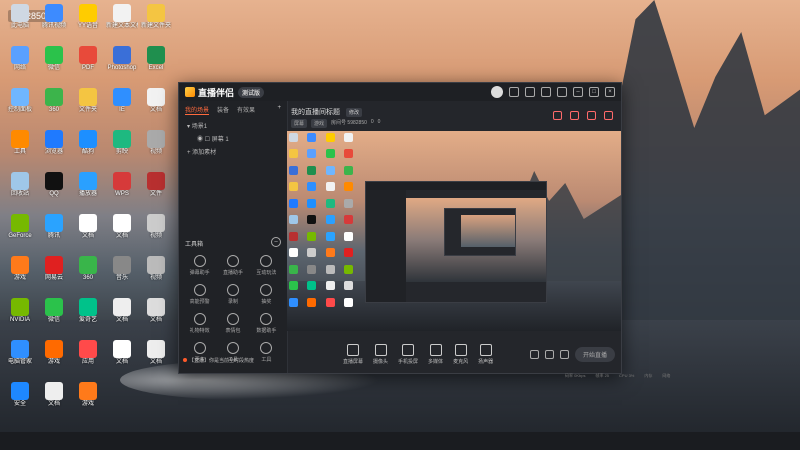  What do you see at coordinates (276, 242) in the screenshot?
I see `toolbox-collapse-icon: –` at bounding box center [276, 242].